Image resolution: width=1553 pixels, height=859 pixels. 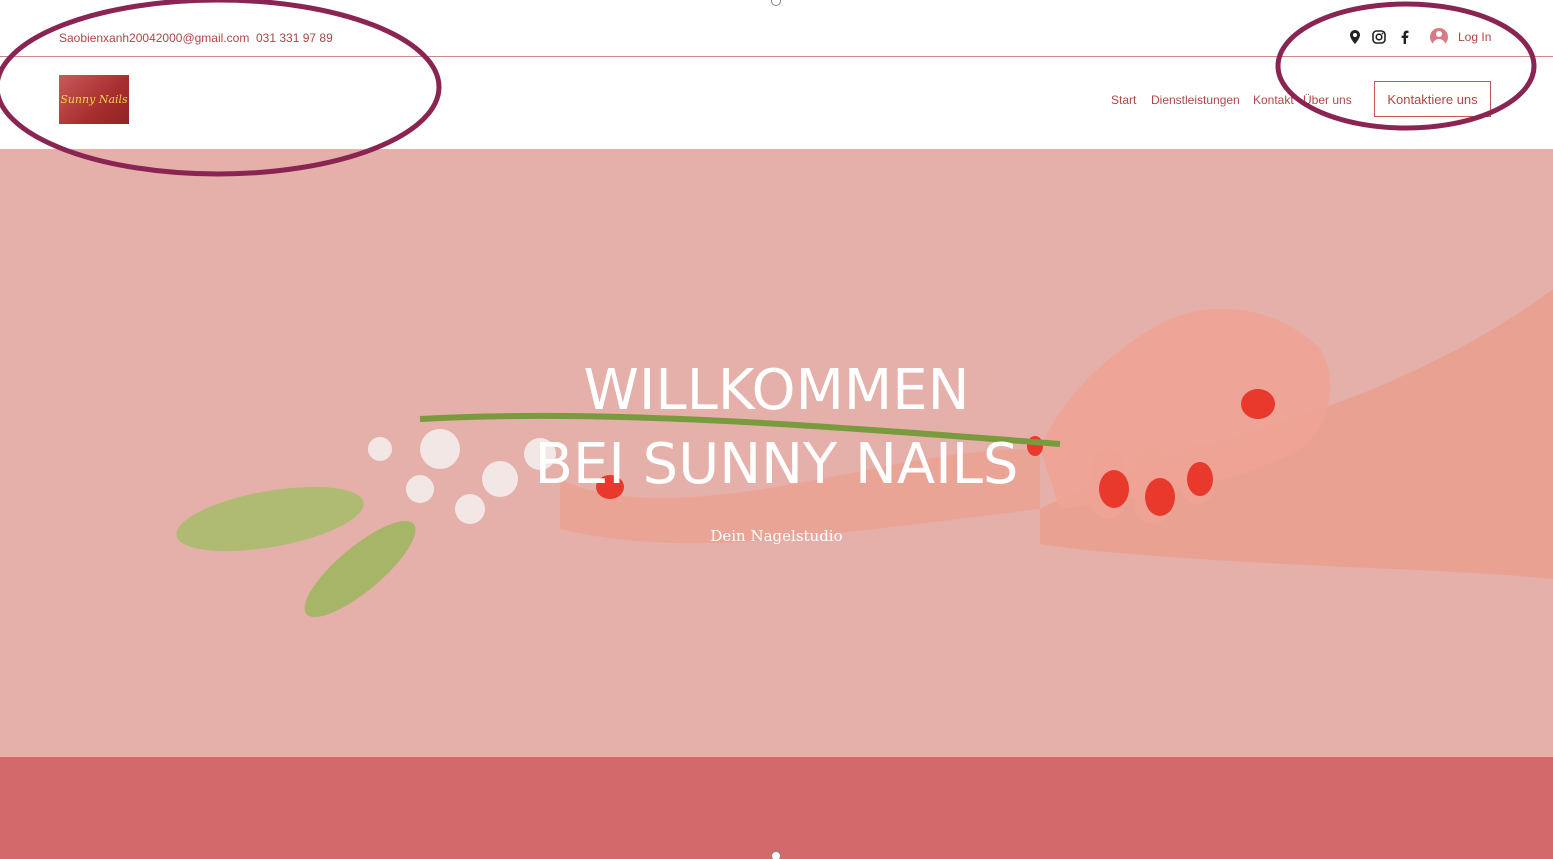 I want to click on instagram-icon, so click(x=1379, y=37).